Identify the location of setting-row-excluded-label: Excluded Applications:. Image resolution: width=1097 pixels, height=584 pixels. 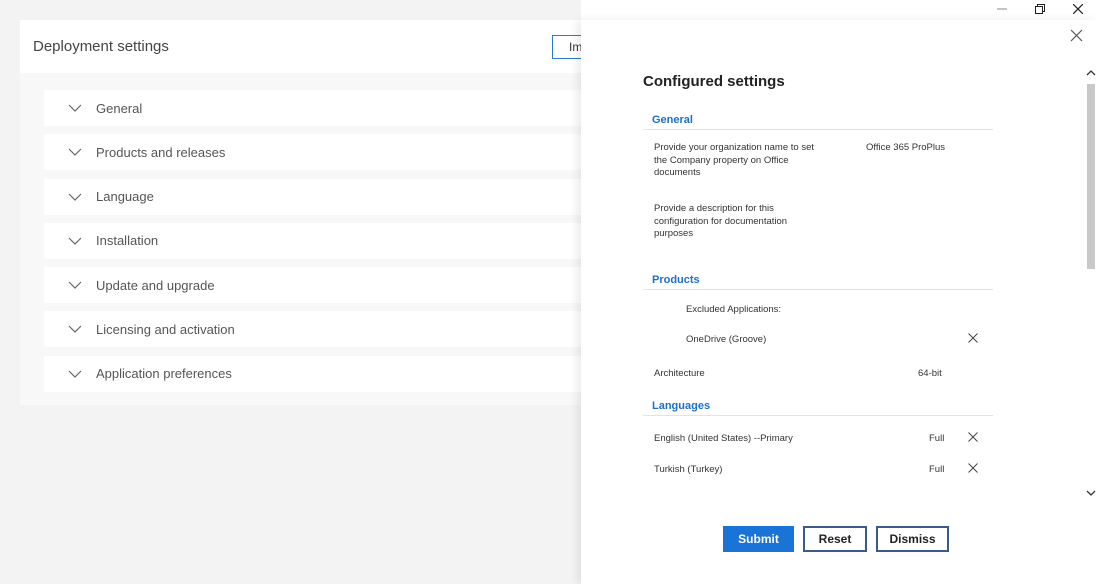
(818, 305).